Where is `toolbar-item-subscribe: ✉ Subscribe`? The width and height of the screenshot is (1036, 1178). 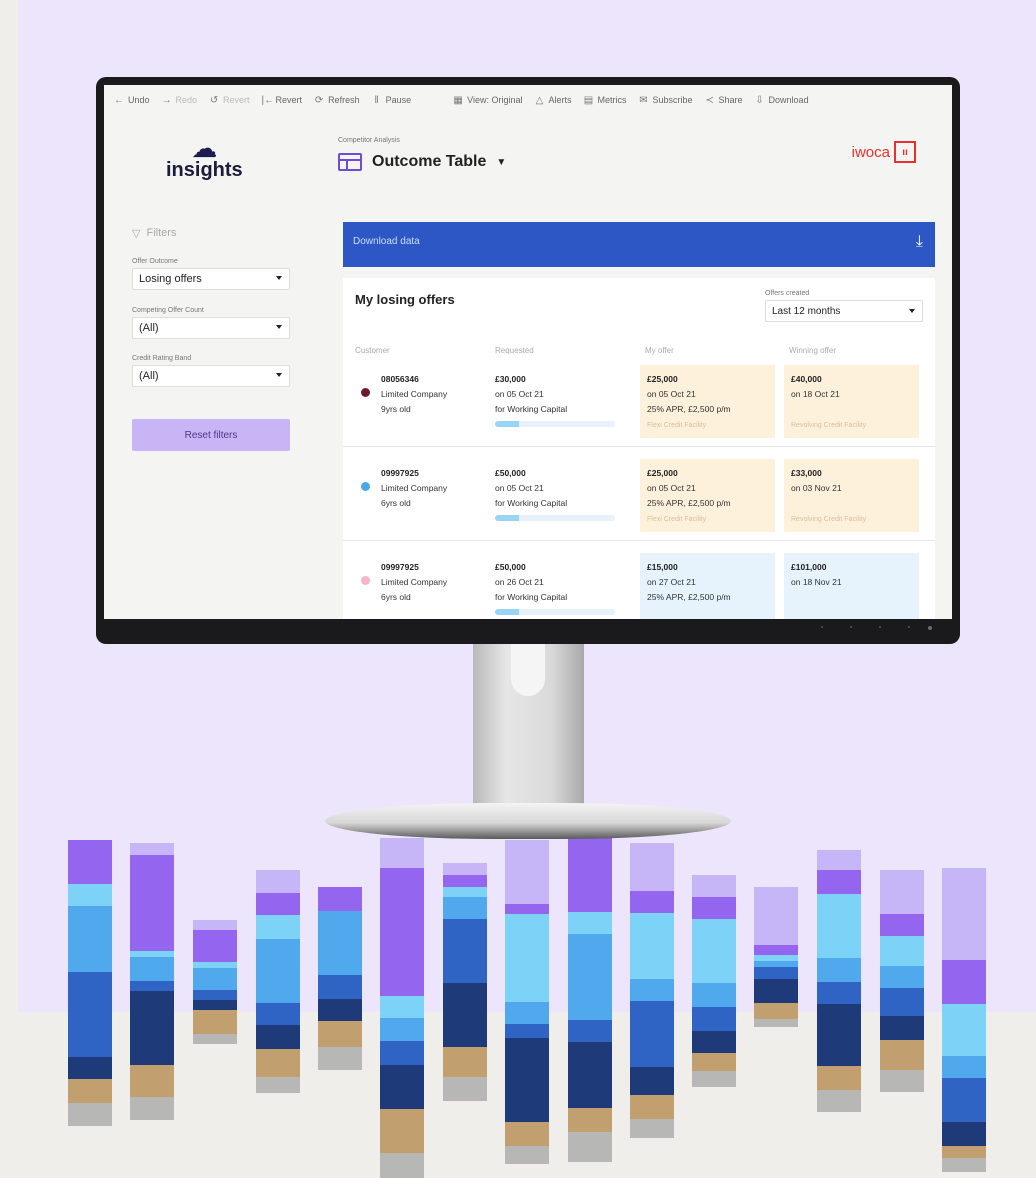 toolbar-item-subscribe: ✉ Subscribe is located at coordinates (665, 100).